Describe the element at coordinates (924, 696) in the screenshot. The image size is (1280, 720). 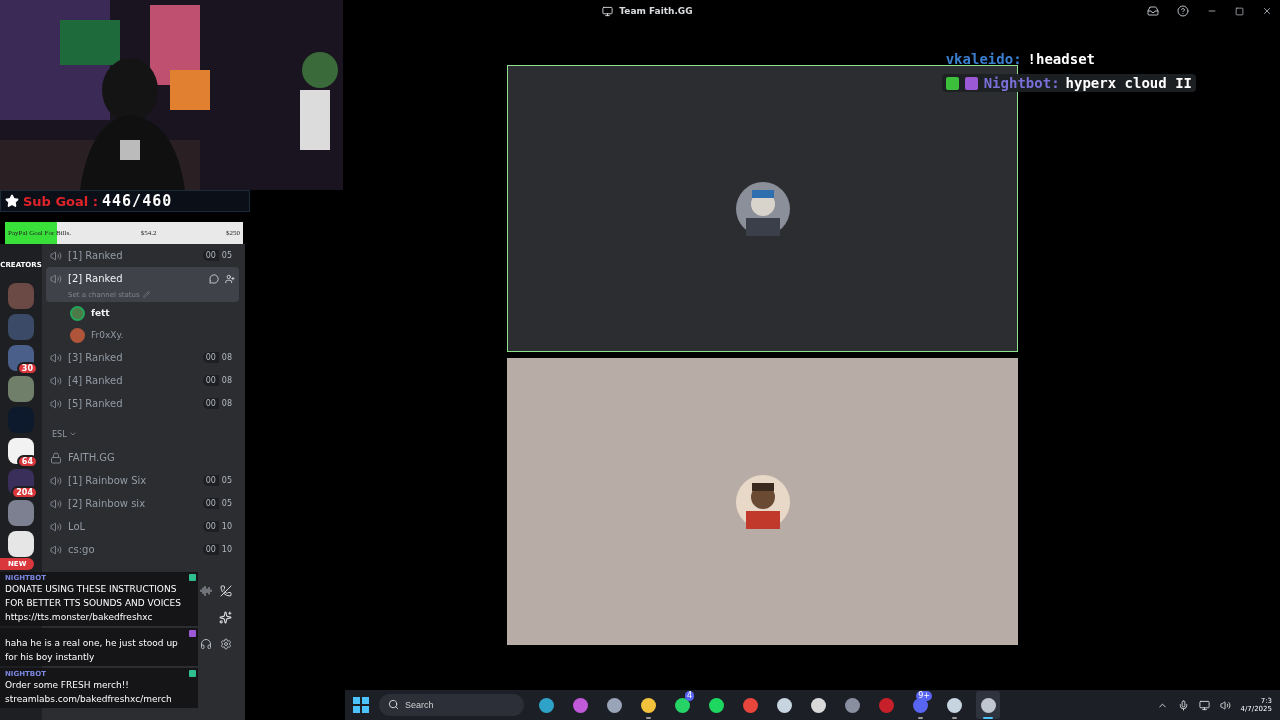
I see `notification-badge: 9+` at that location.